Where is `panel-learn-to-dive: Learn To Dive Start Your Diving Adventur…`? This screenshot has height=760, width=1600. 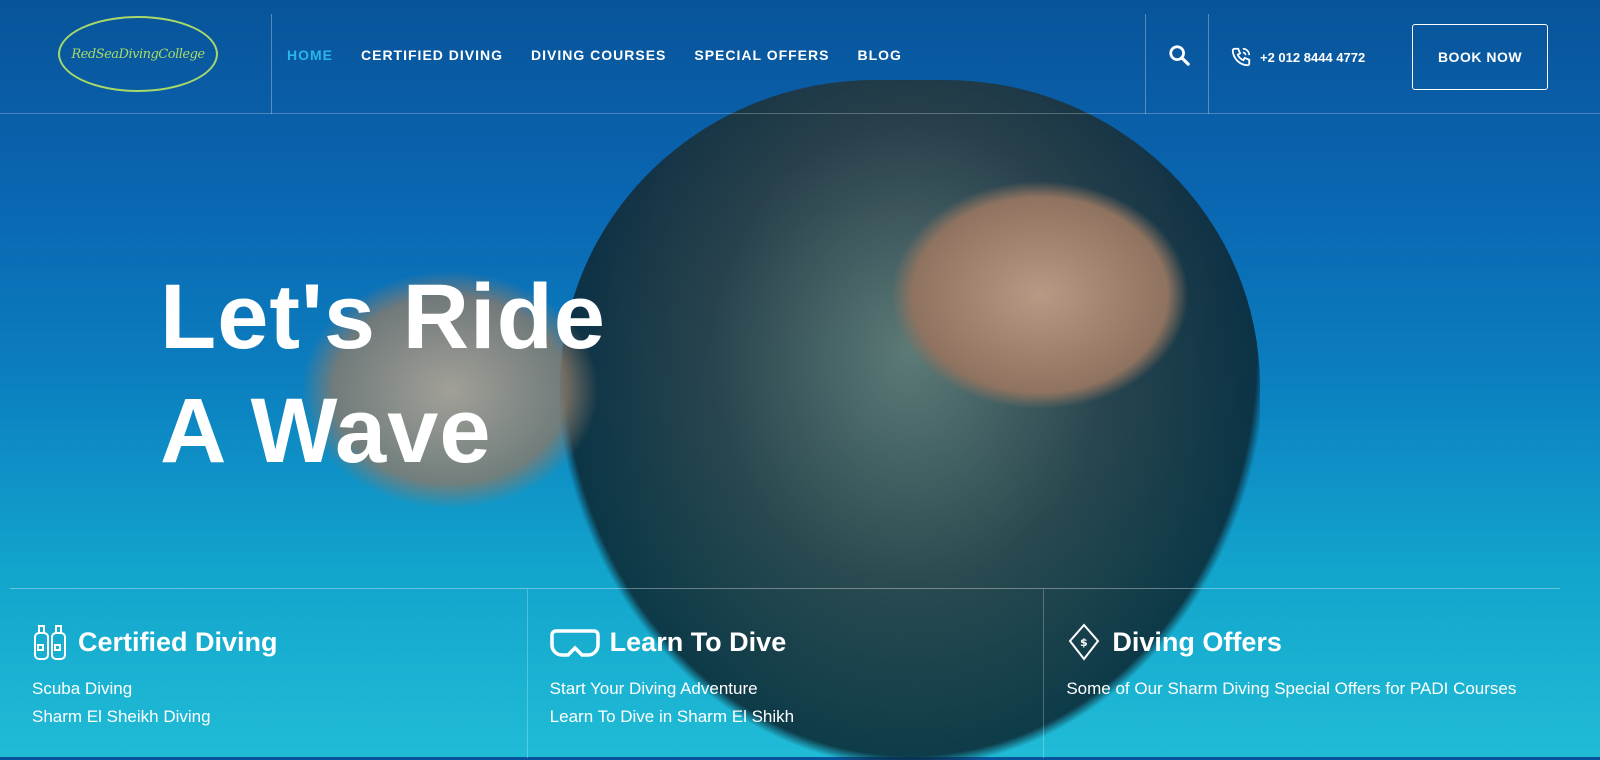
panel-learn-to-dive: Learn To Dive Start Your Diving Adventur… is located at coordinates (785, 673).